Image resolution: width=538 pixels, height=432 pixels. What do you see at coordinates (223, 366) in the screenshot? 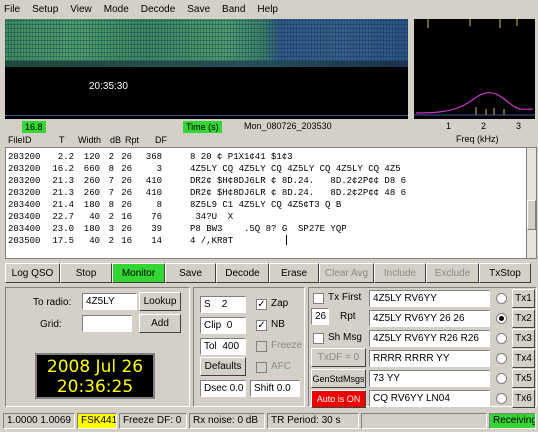
I see `defaults-button: Defaults` at bounding box center [223, 366].